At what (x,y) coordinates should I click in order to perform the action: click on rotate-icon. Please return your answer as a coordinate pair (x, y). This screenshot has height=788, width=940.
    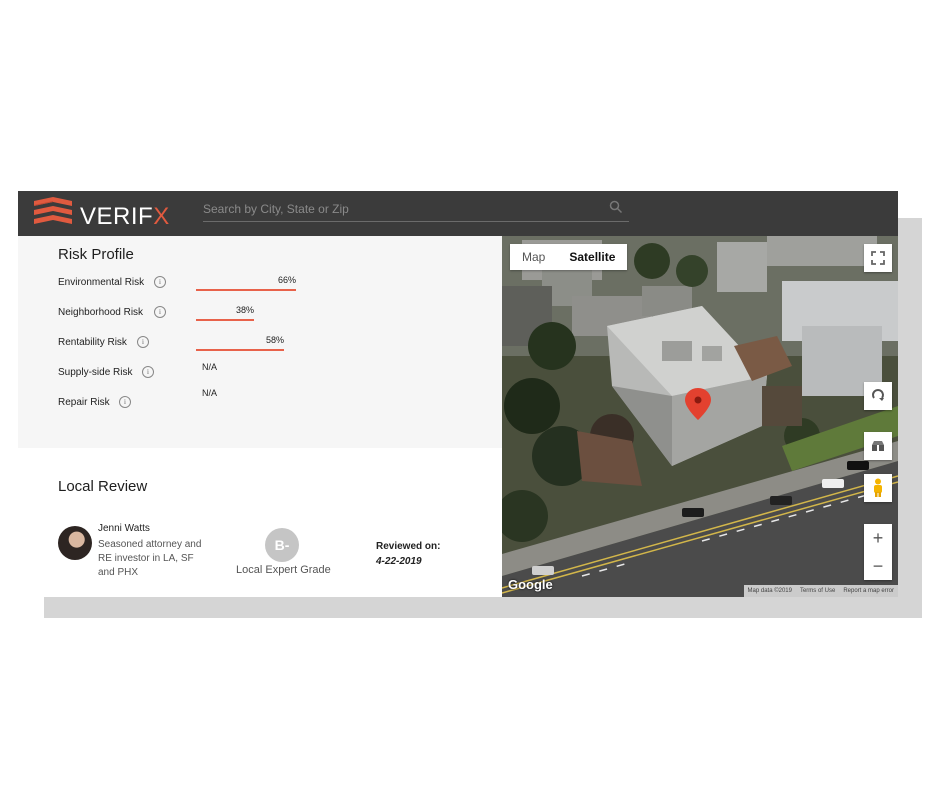
    Looking at the image, I should click on (878, 395).